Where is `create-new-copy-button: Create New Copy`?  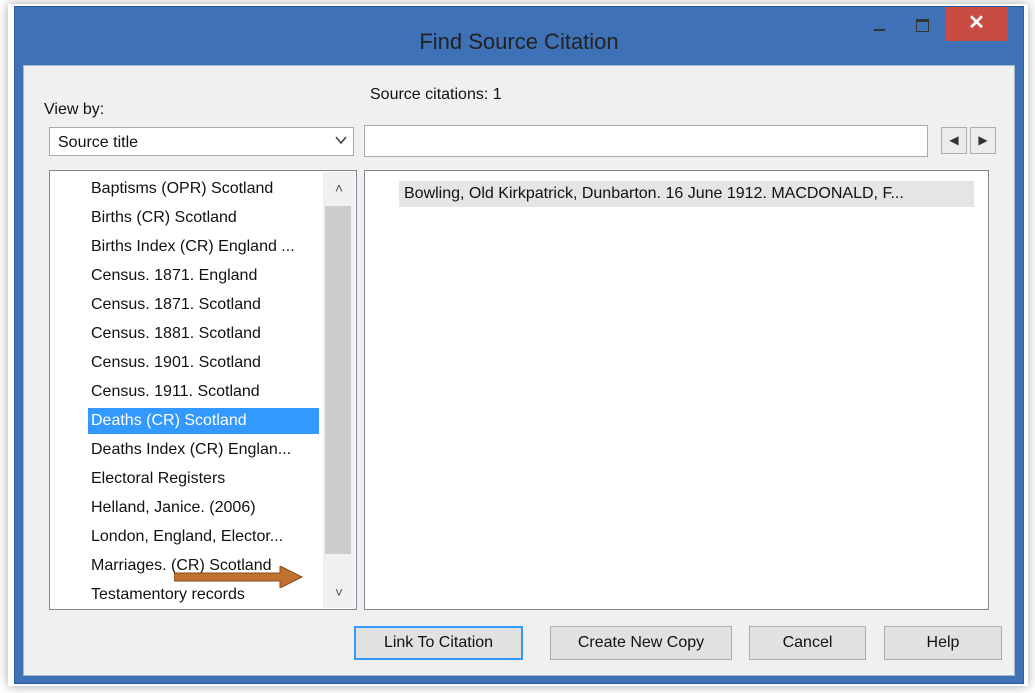
create-new-copy-button: Create New Copy is located at coordinates (641, 643).